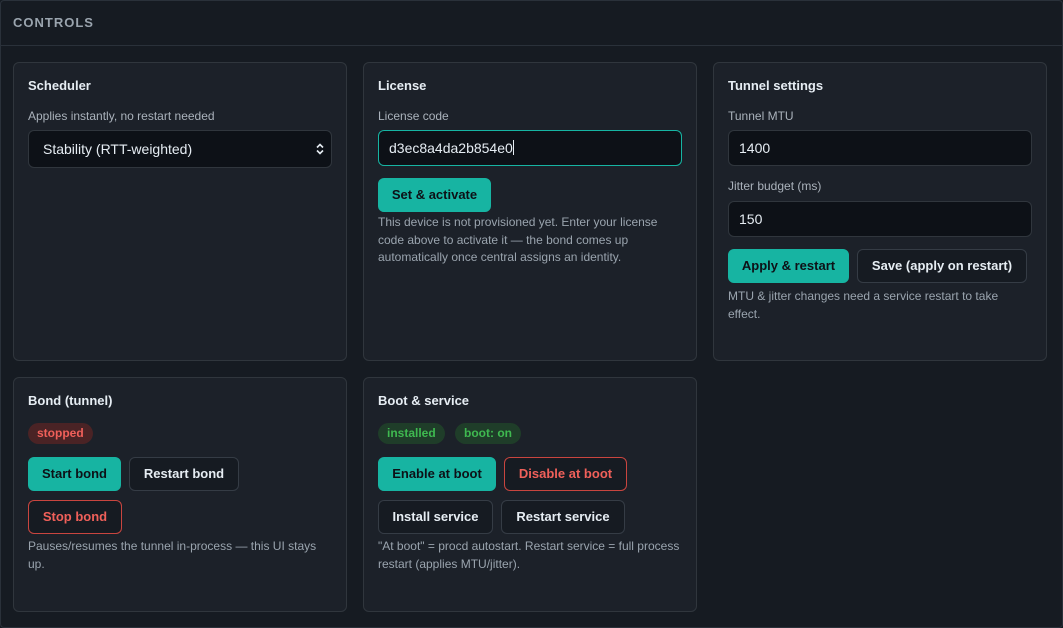 The width and height of the screenshot is (1063, 628). I want to click on panel-header: CONTROLS, so click(532, 23).